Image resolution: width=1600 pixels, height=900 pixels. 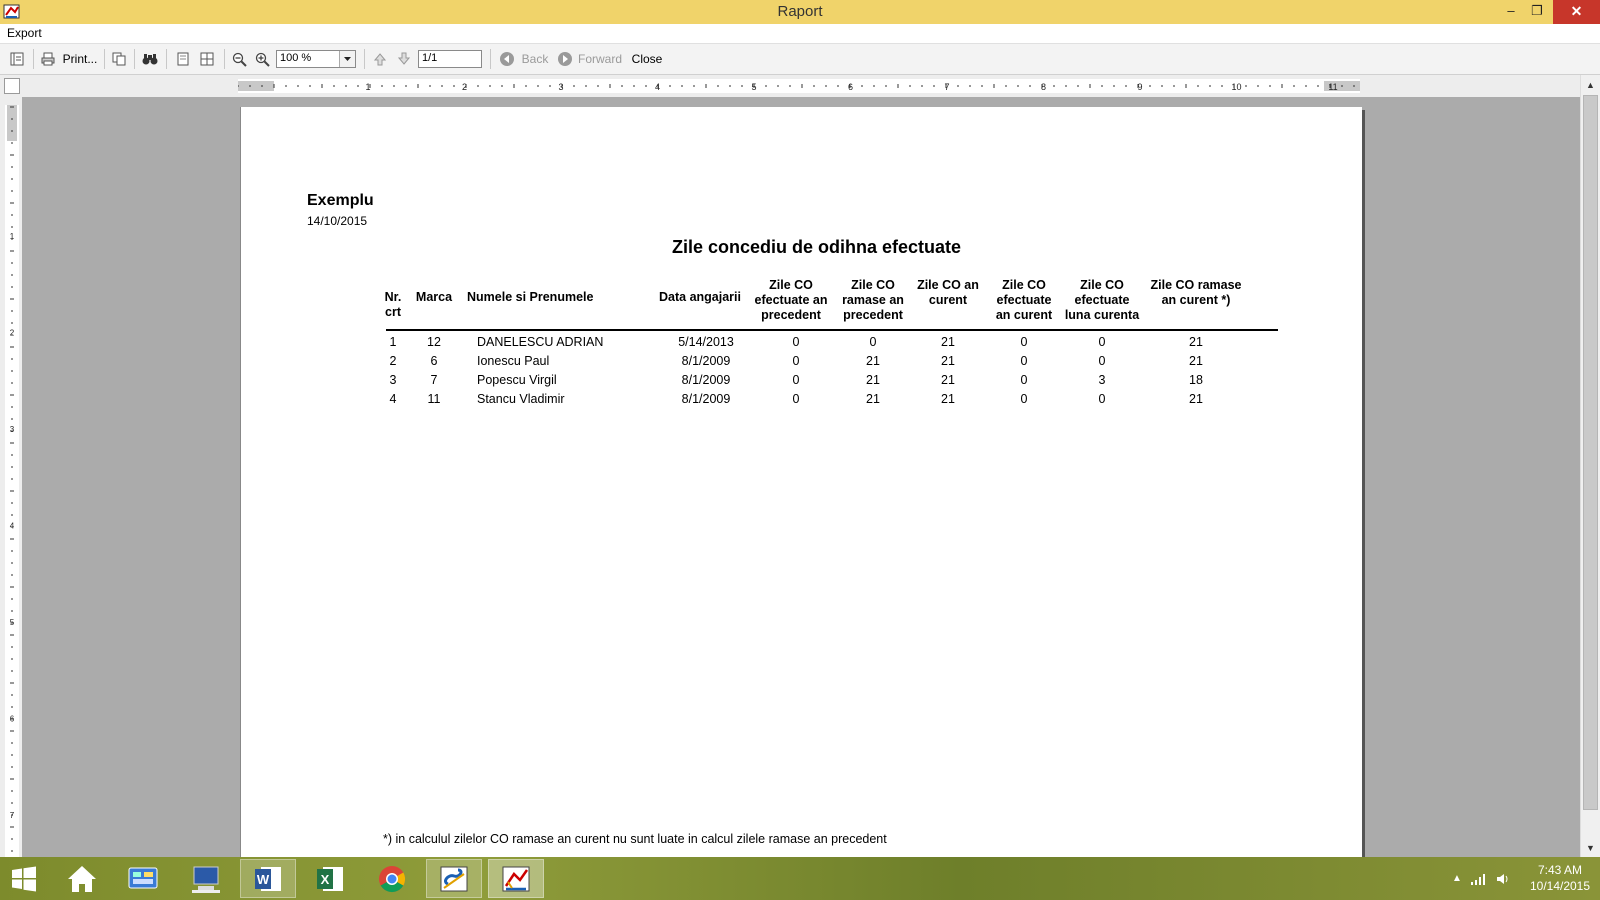 I want to click on control-panel-icon, so click(x=143, y=878).